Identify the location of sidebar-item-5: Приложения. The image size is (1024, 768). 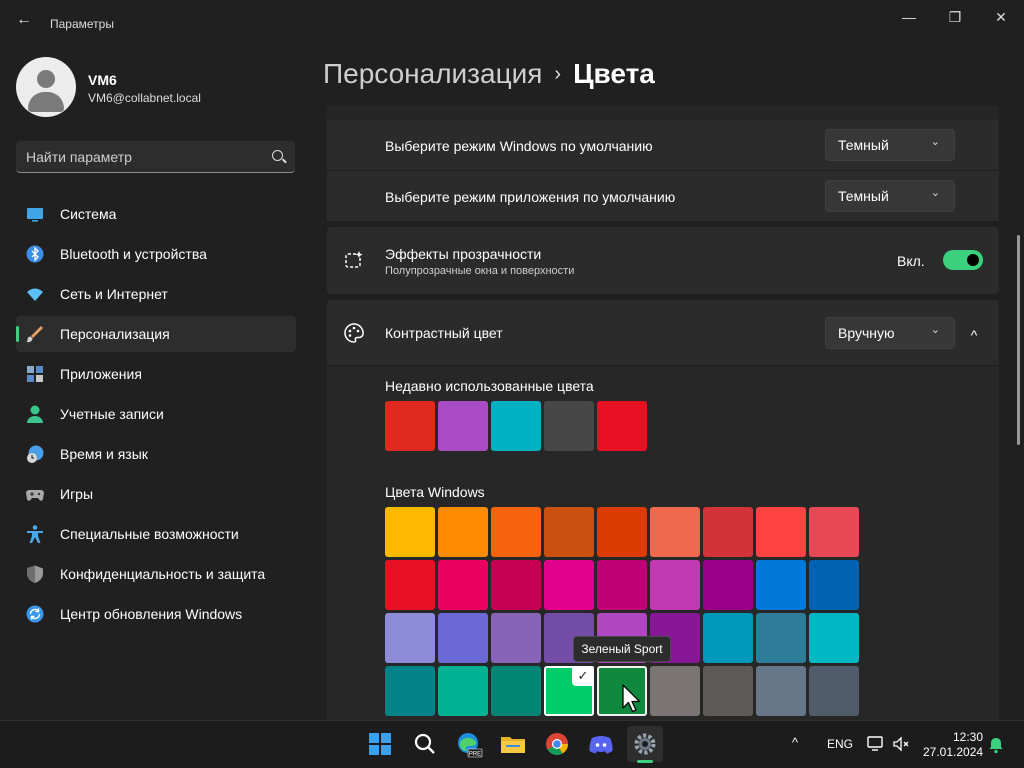
(156, 374).